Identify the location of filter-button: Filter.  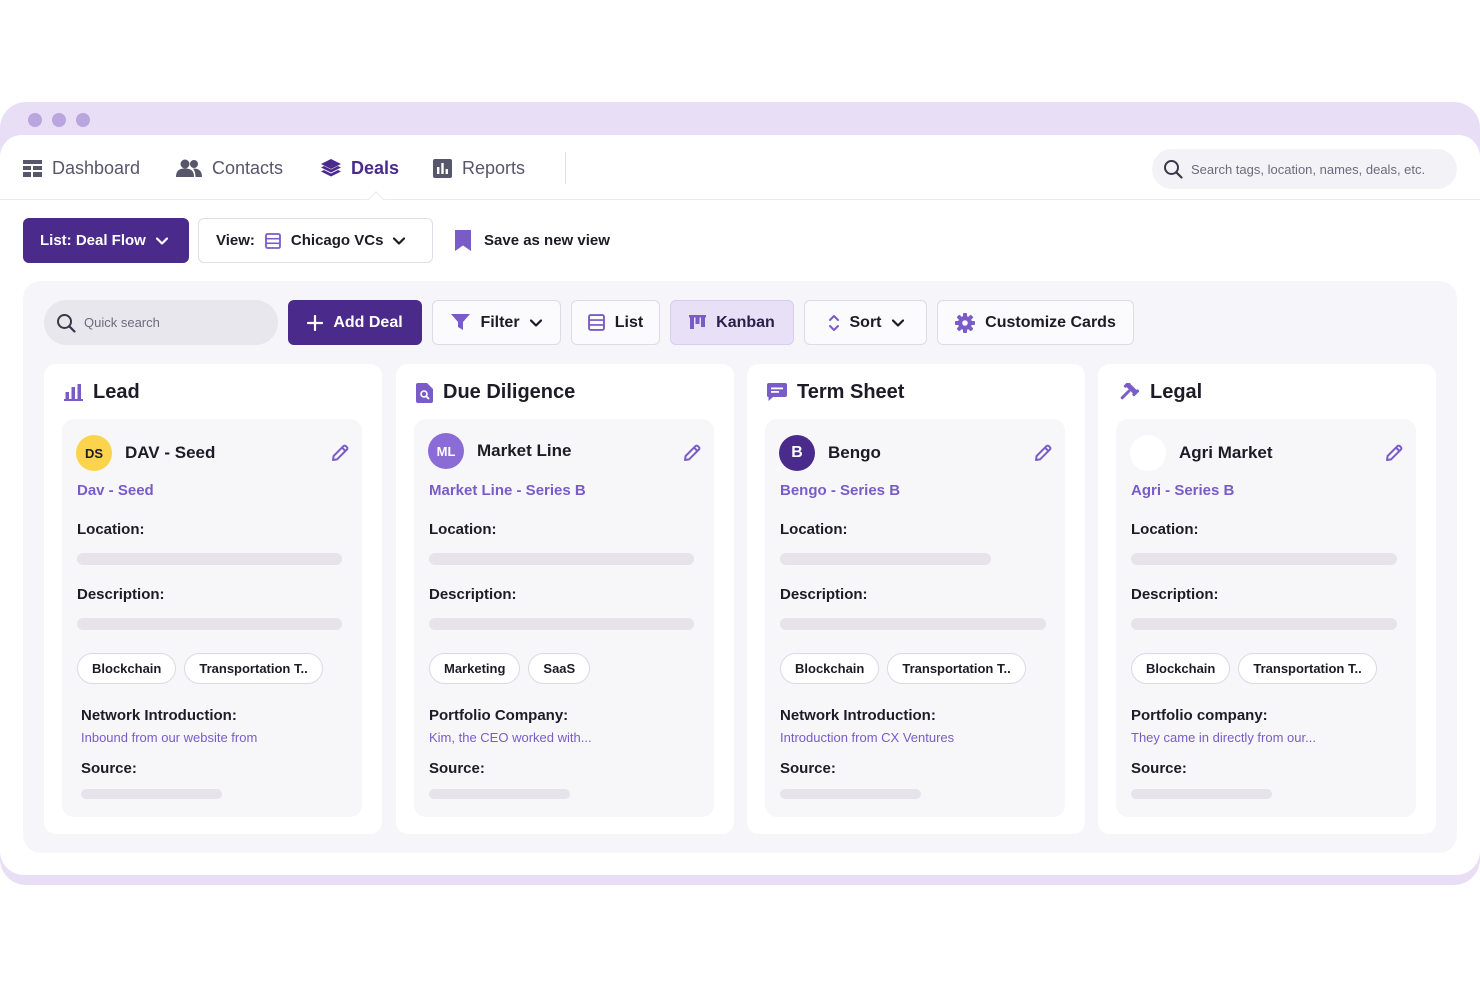
(496, 322).